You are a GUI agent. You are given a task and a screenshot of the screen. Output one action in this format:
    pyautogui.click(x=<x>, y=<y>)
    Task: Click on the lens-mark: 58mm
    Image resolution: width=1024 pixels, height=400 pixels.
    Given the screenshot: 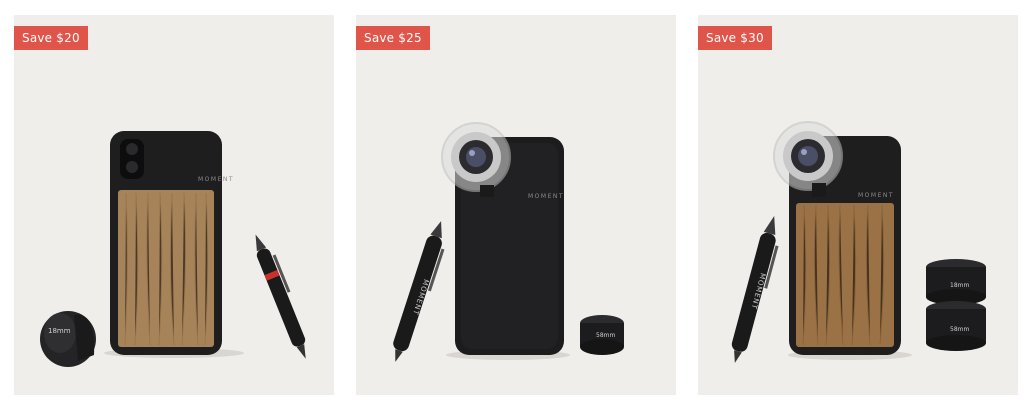 What is the action you would take?
    pyautogui.click(x=605, y=335)
    